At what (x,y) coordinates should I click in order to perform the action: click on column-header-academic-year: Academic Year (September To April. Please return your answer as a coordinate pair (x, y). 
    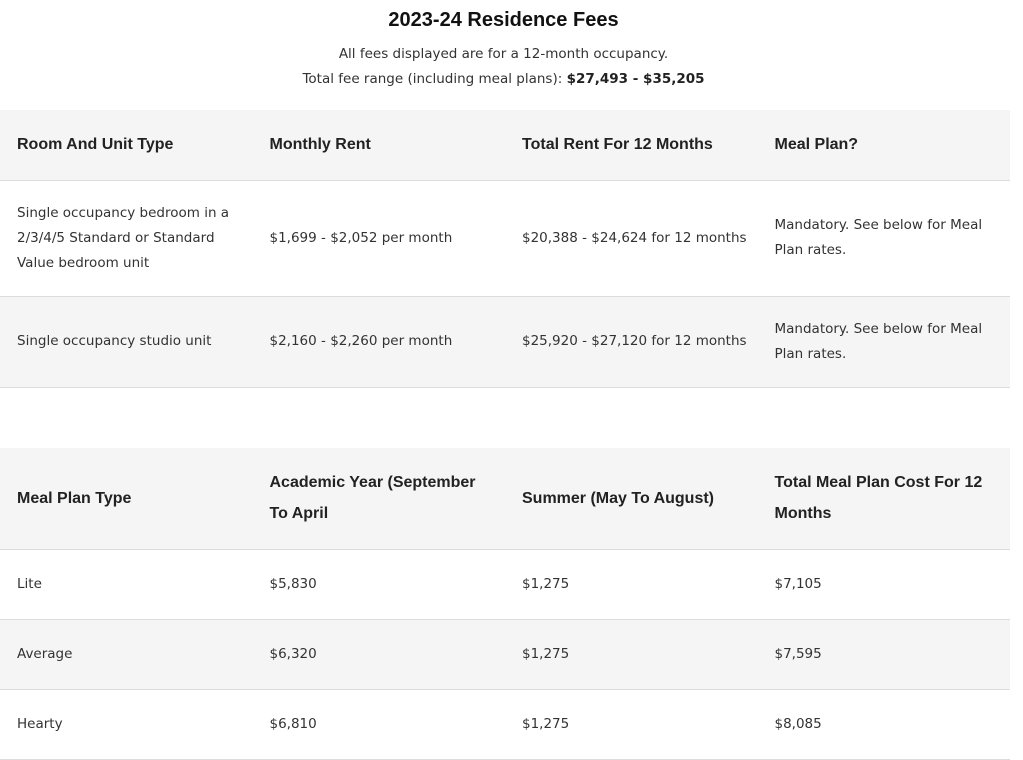
    Looking at the image, I should click on (378, 498).